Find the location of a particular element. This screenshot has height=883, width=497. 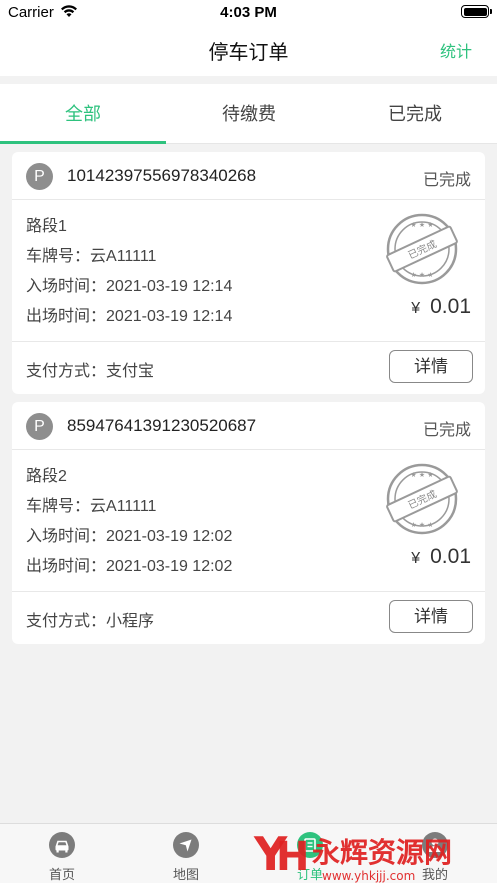

entry-time-row: 入场时间：2021-03-19 12:02 is located at coordinates (129, 534).